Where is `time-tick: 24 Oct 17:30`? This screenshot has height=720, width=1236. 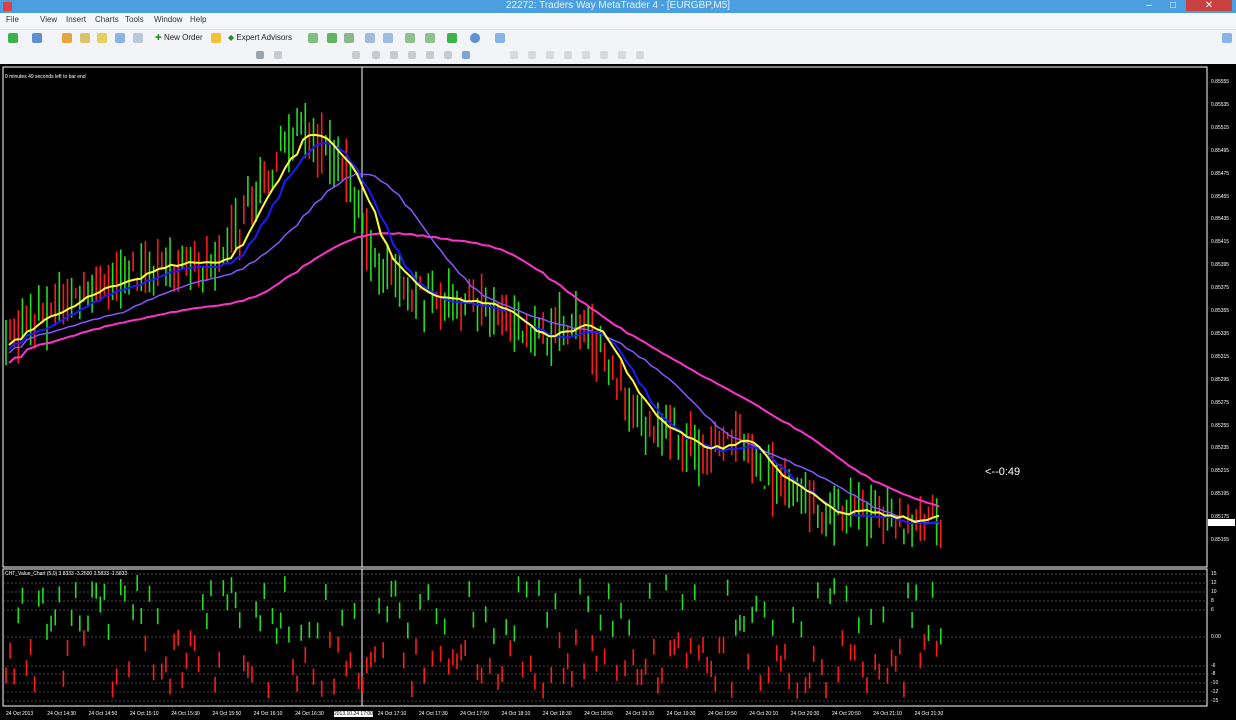
time-tick: 24 Oct 17:30 is located at coordinates (433, 714).